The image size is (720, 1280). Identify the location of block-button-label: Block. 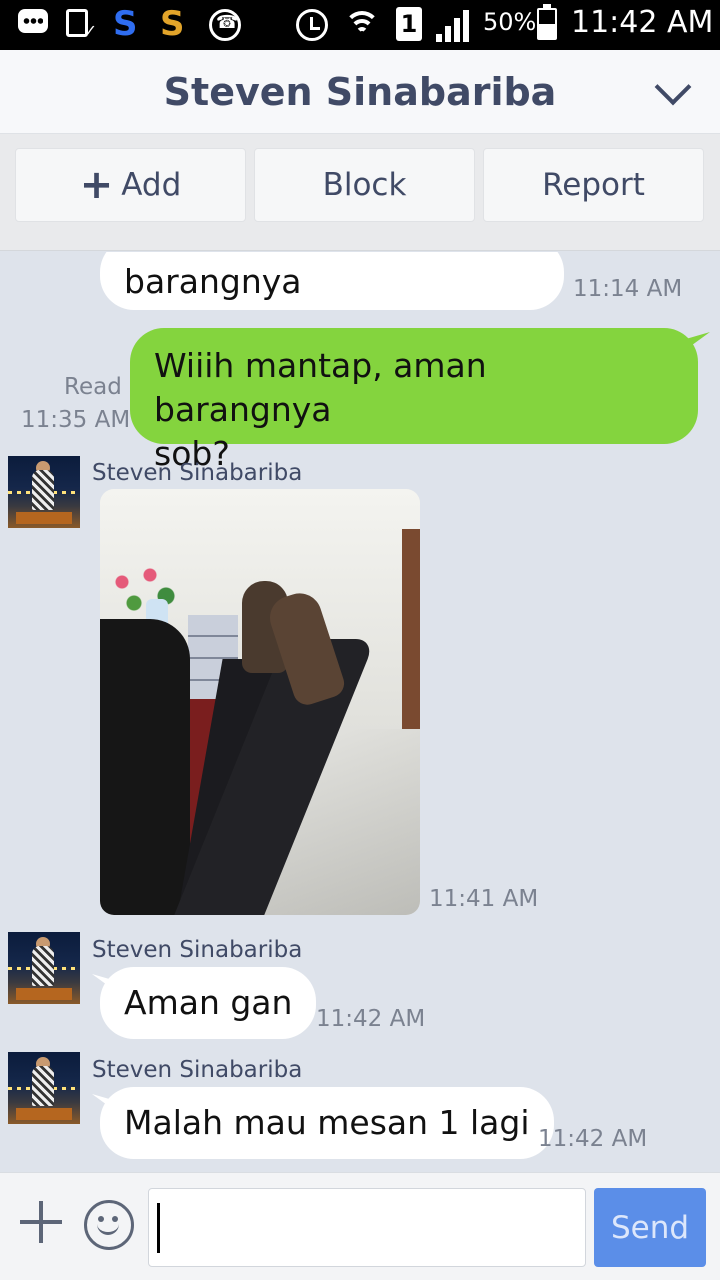
(364, 185).